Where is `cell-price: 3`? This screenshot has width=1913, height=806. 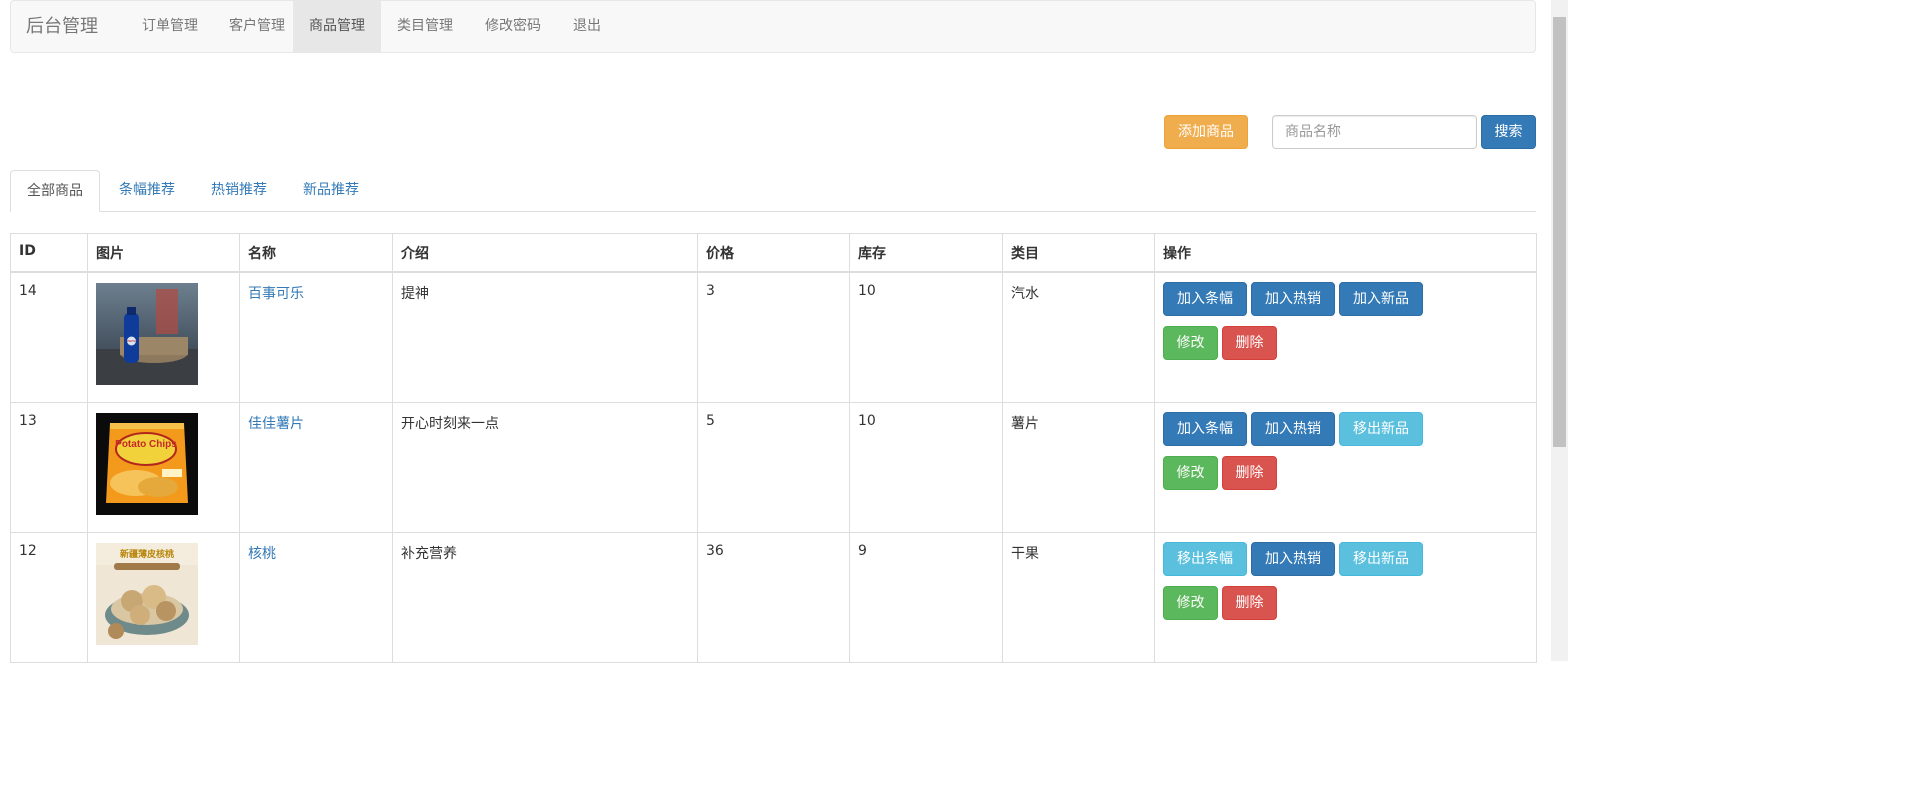
cell-price: 3 is located at coordinates (773, 337).